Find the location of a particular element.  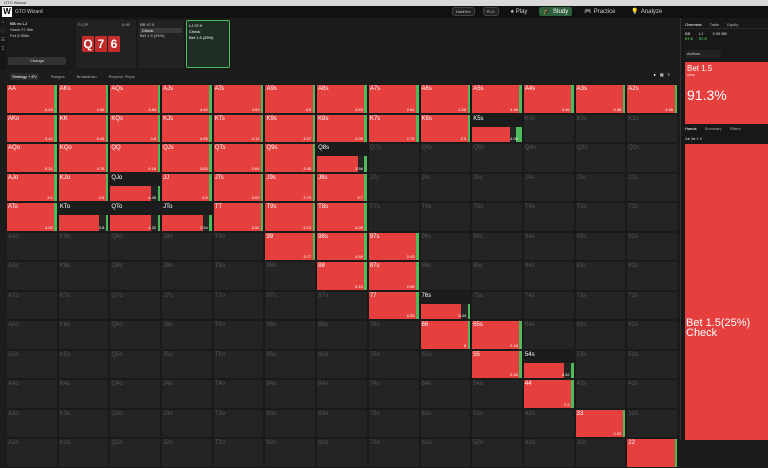

nav-play: ♠ Play is located at coordinates (519, 12).